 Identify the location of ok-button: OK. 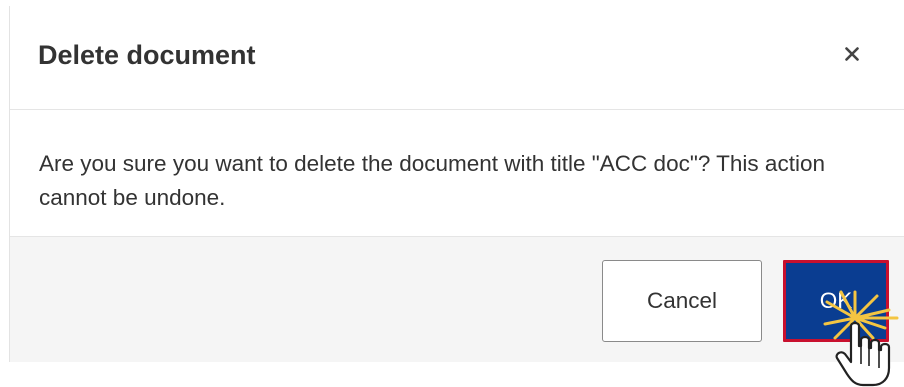
(836, 301).